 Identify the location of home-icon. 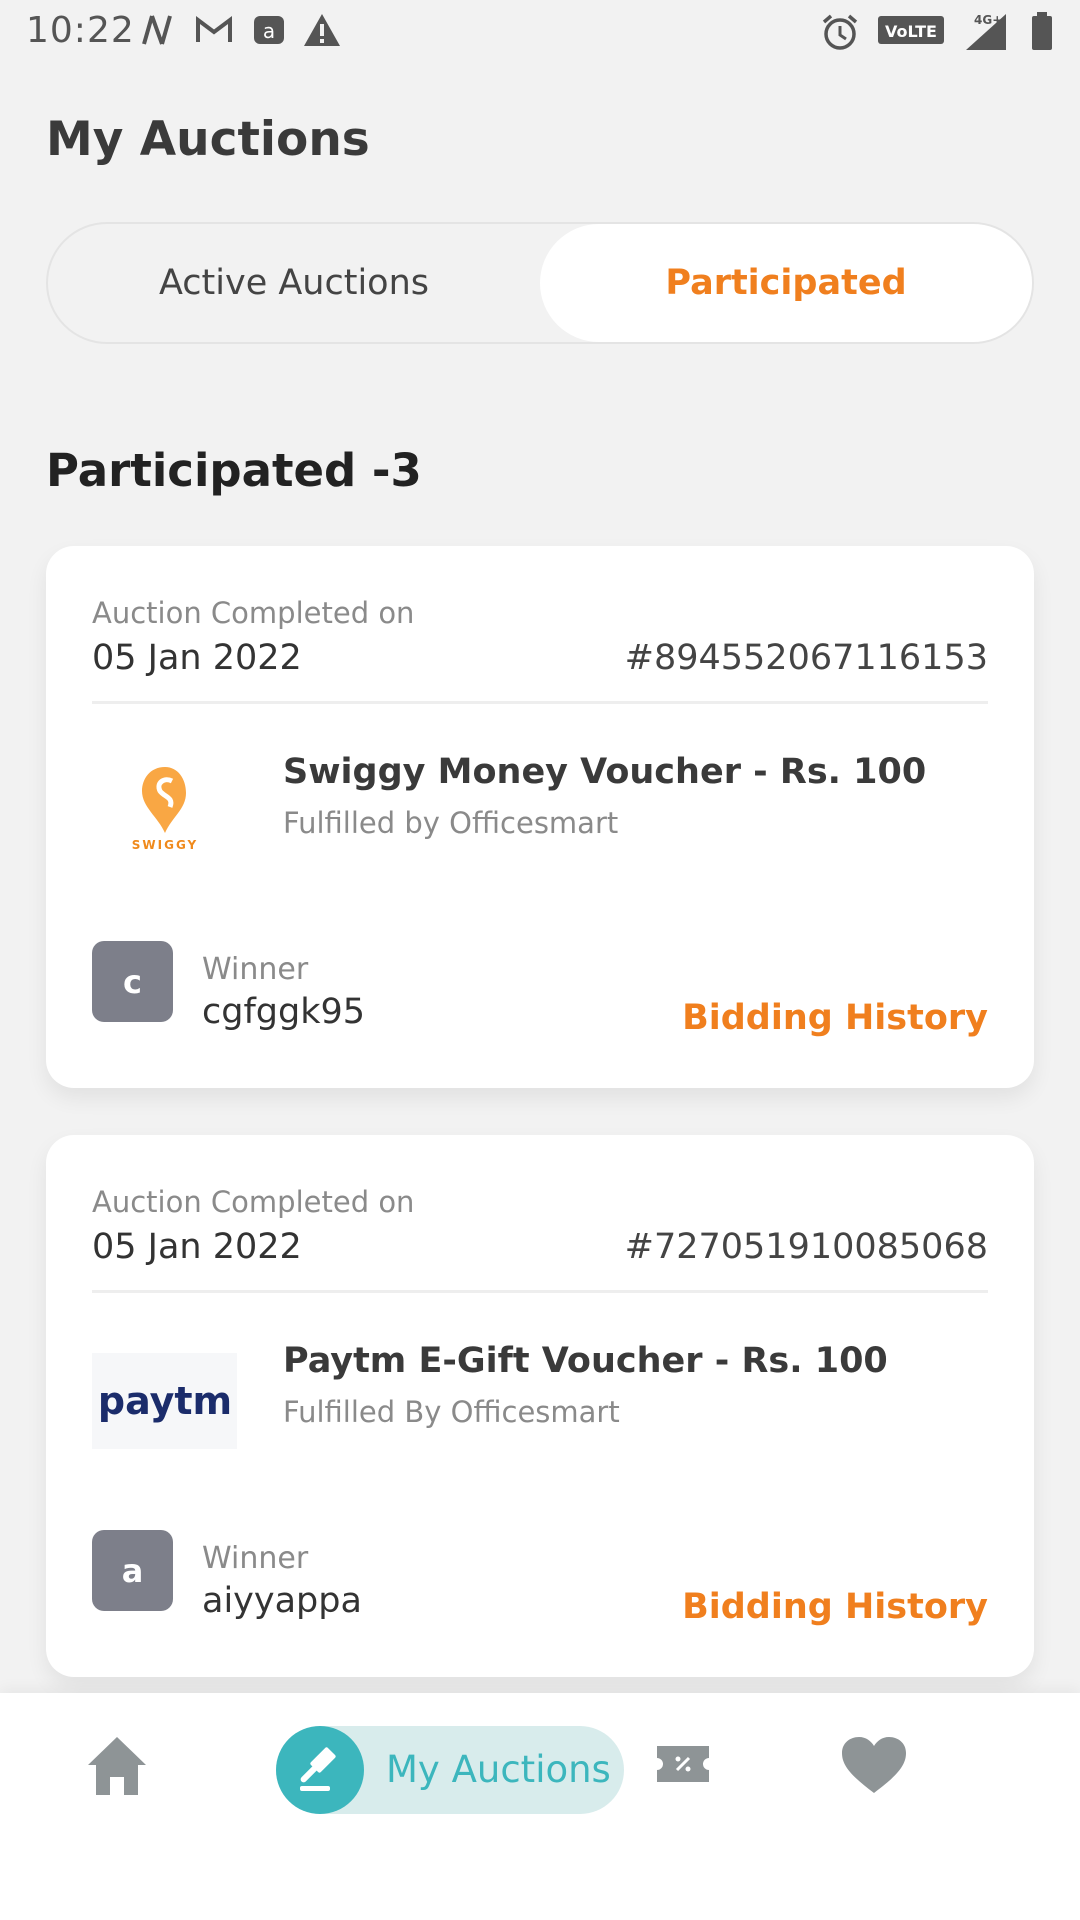
(117, 1766).